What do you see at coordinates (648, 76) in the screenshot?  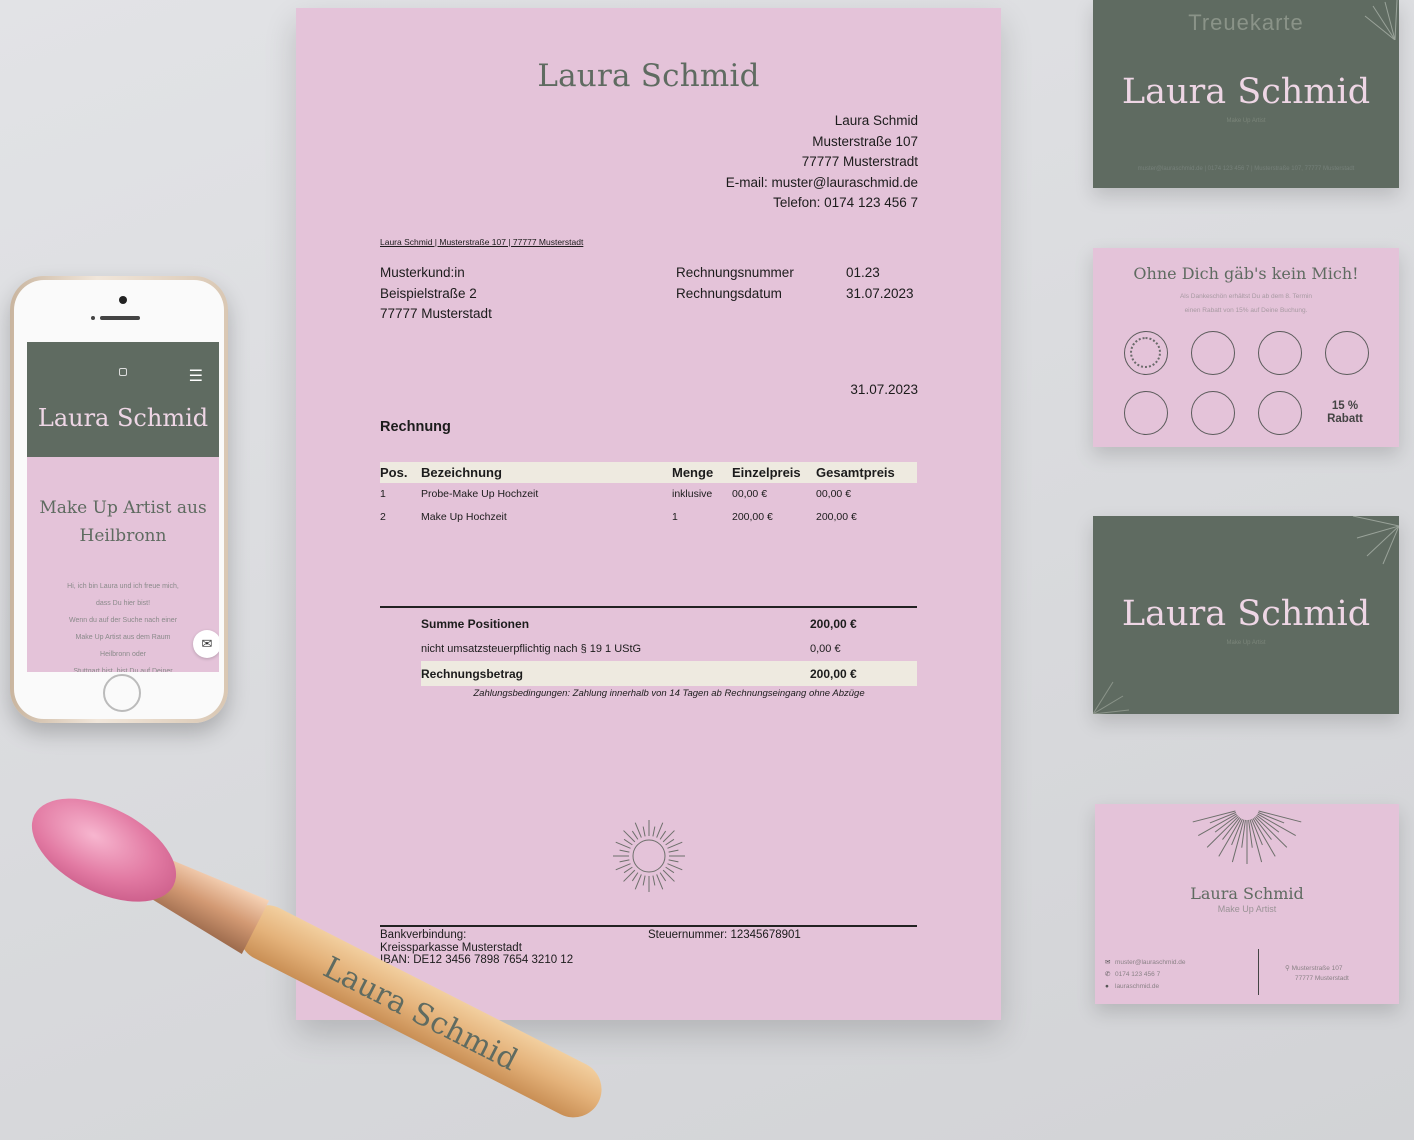 I see `invoice-logo: Laura Schmid` at bounding box center [648, 76].